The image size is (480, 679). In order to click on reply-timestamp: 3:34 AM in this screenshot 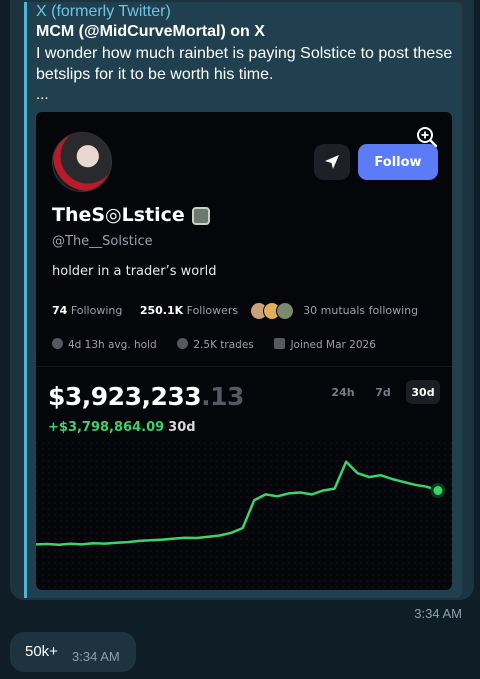, I will do `click(96, 656)`.